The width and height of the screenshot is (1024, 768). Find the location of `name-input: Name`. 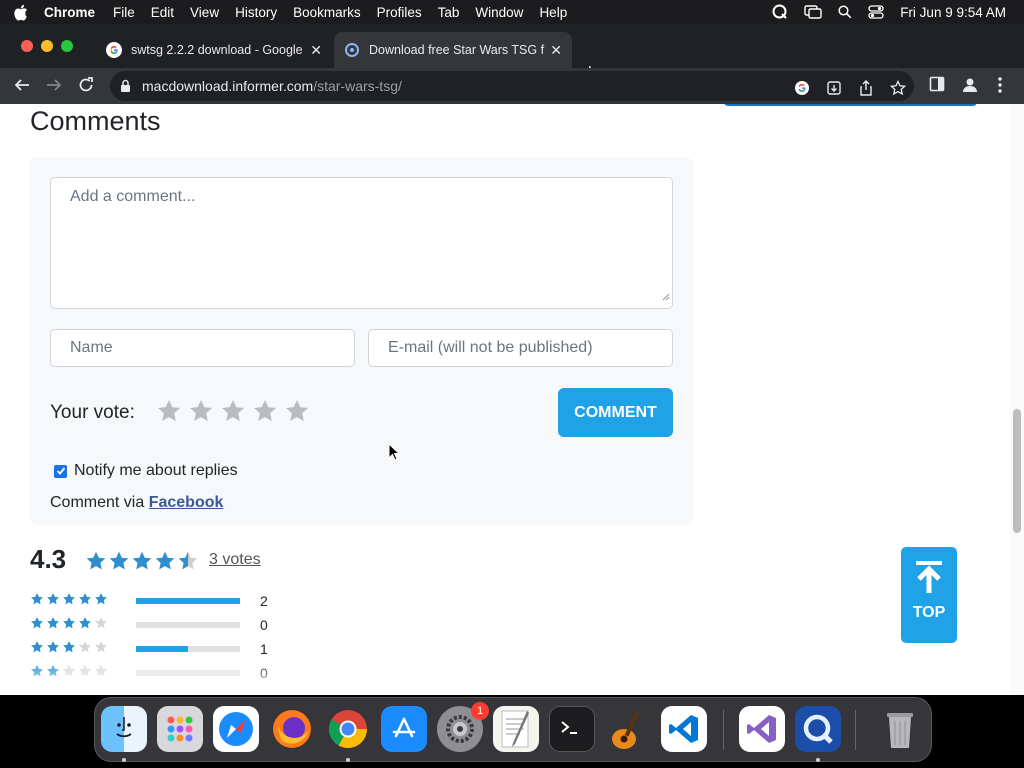

name-input: Name is located at coordinates (202, 348).